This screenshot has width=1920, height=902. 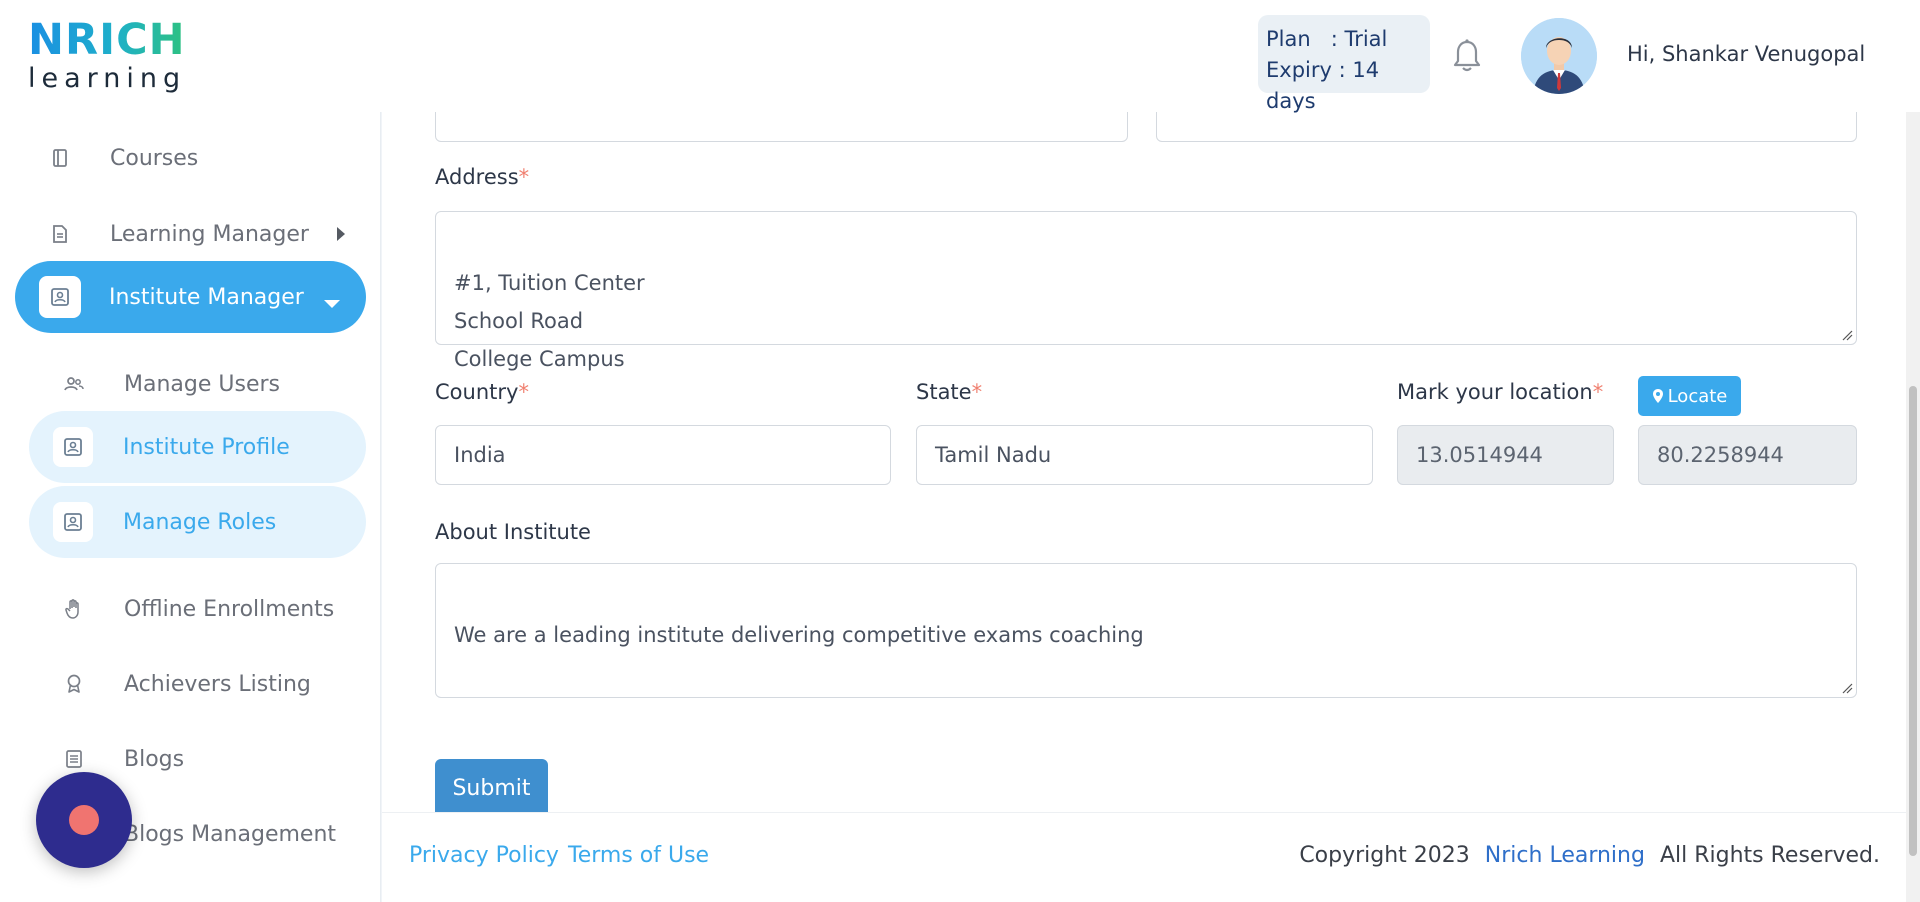 What do you see at coordinates (1657, 396) in the screenshot?
I see `map-pin-icon` at bounding box center [1657, 396].